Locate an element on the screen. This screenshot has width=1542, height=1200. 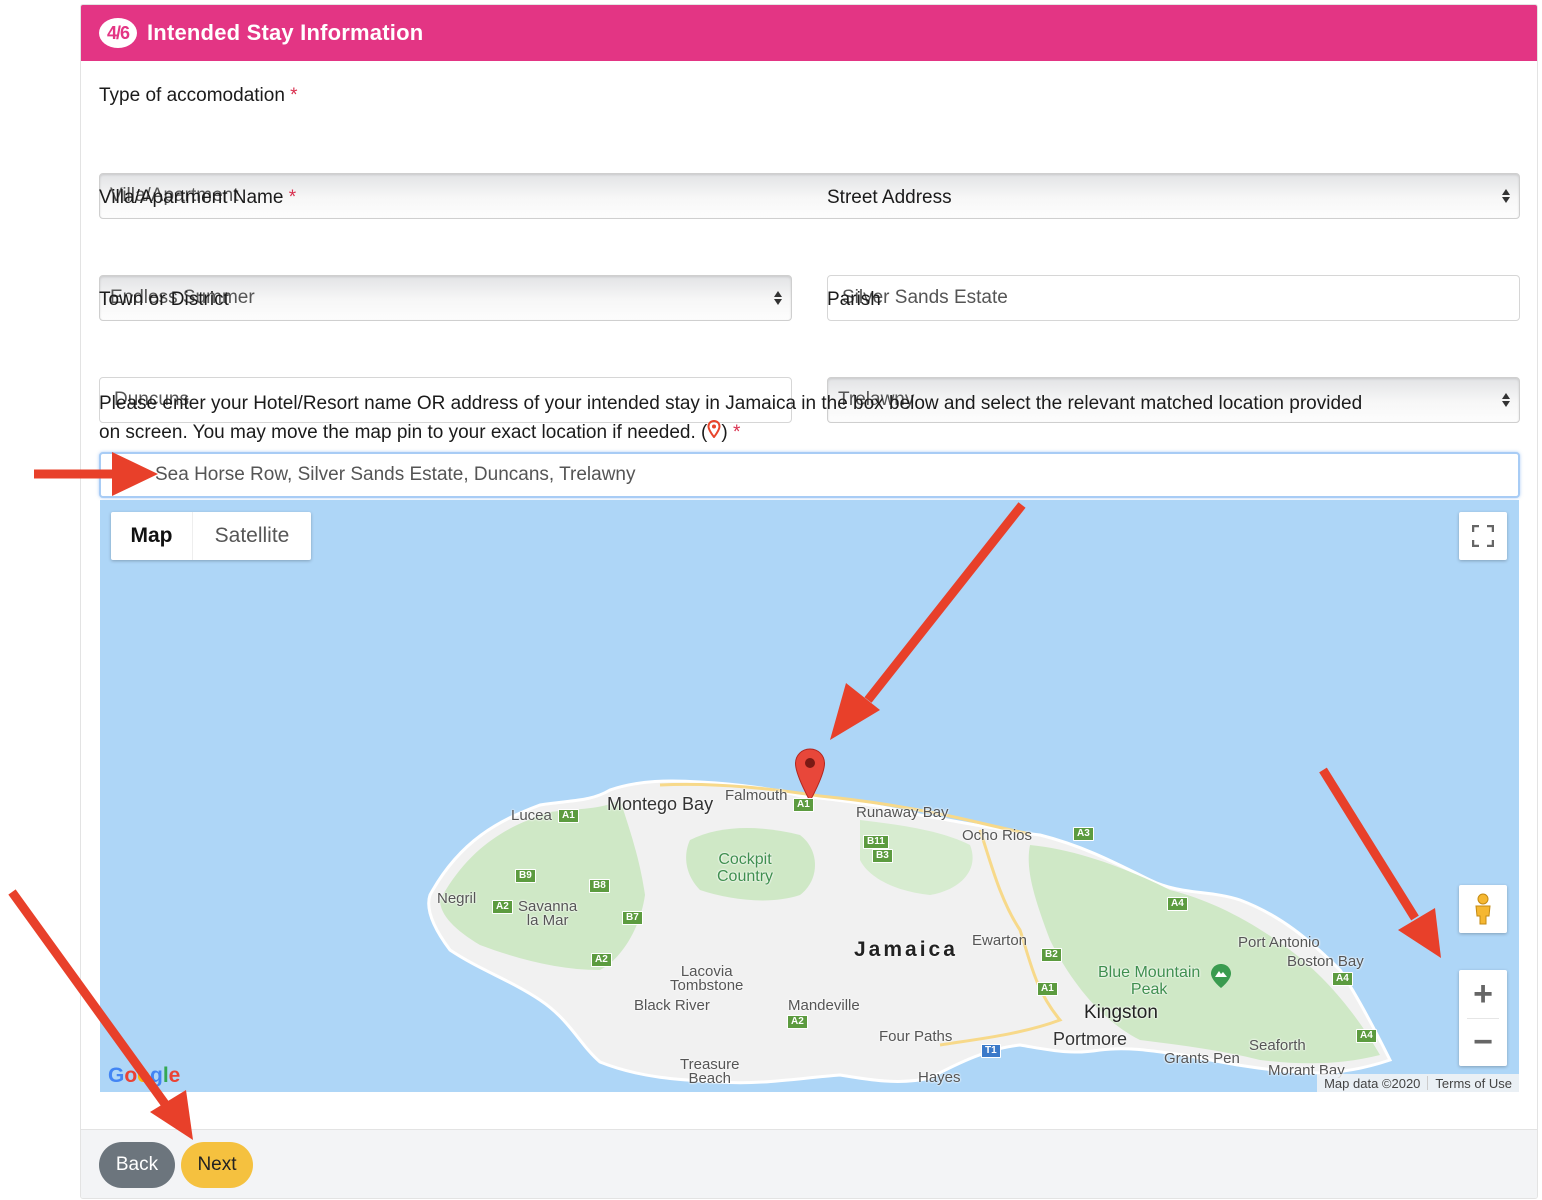
logo-letter: e is located at coordinates (174, 1075).